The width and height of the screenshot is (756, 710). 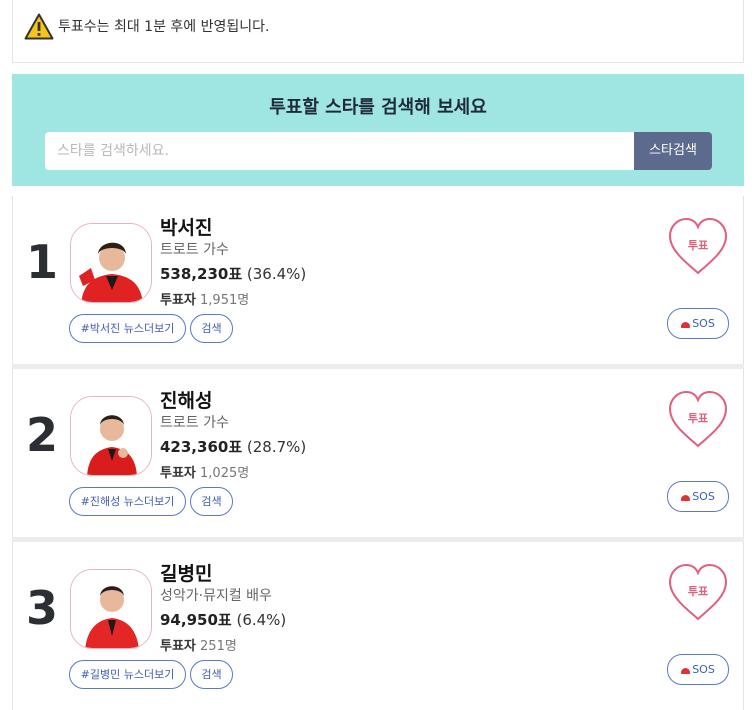 What do you see at coordinates (201, 274) in the screenshot?
I see `vote-number: 538,230표` at bounding box center [201, 274].